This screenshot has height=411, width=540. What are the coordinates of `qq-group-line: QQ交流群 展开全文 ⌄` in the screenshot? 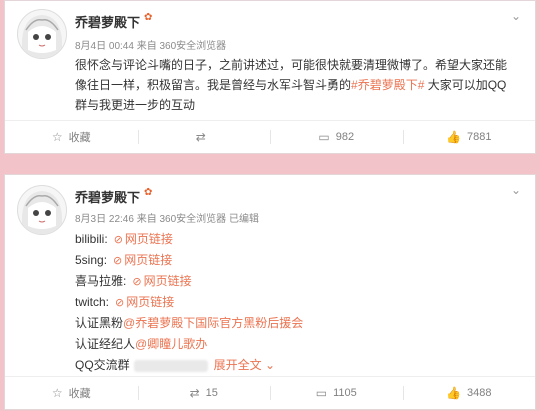 It's located at (175, 365).